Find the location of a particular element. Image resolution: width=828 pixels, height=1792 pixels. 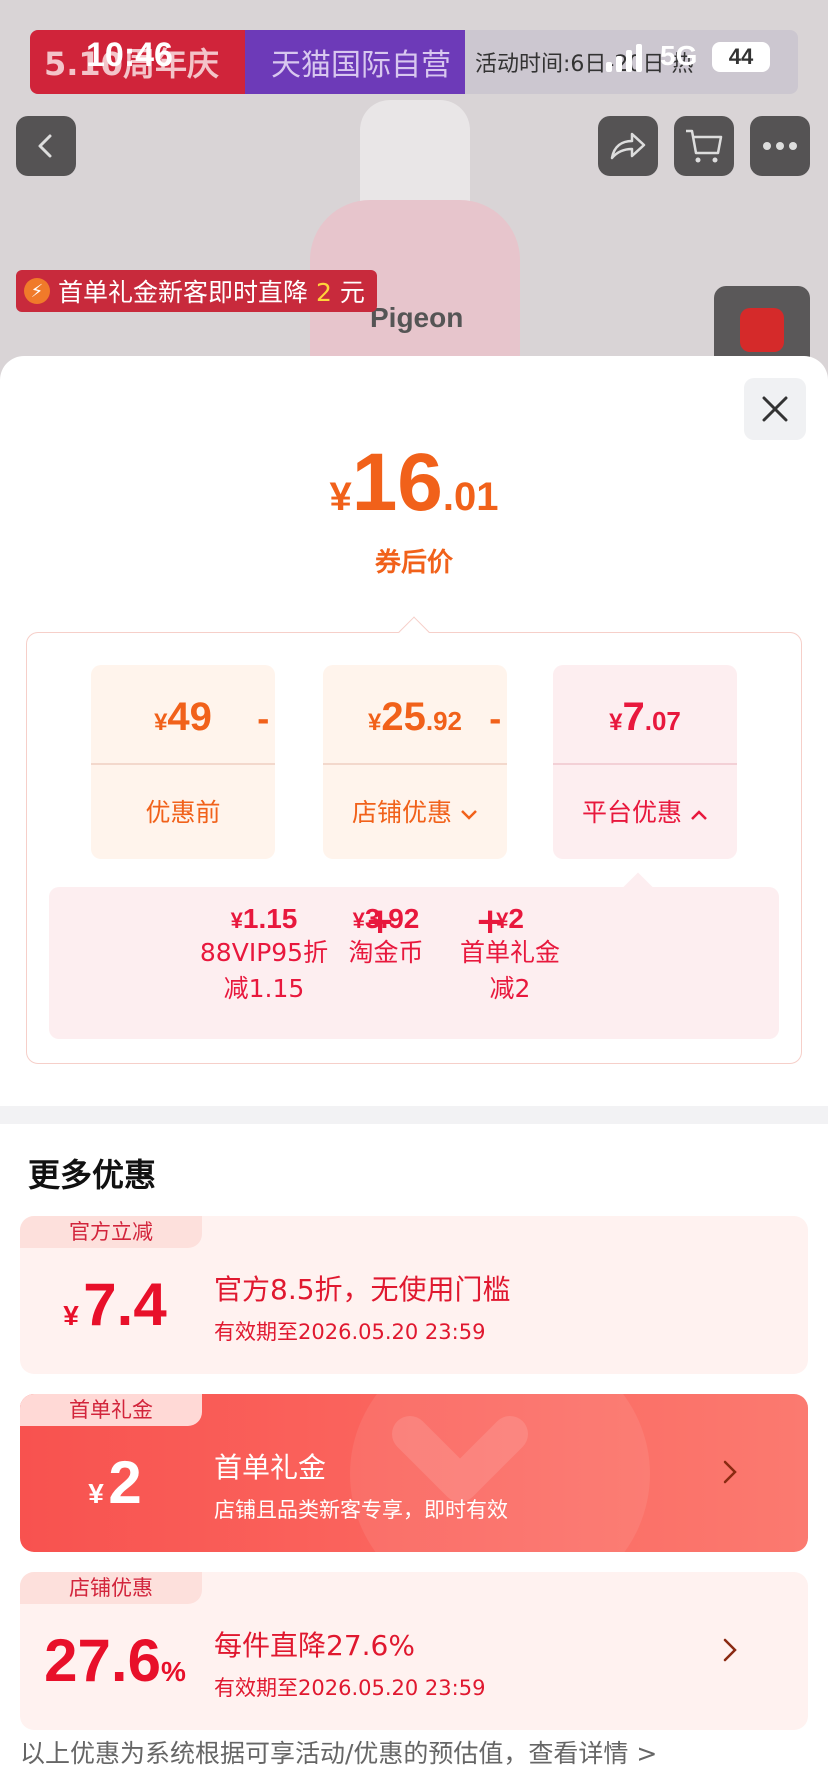

store-discount-box: ¥25.92 店铺优惠 is located at coordinates (415, 762).